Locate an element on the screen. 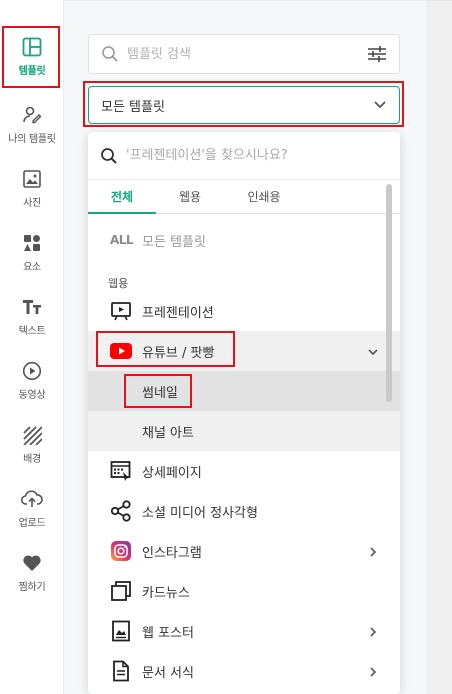 The image size is (452, 694). list-item-label: 인스타그램 is located at coordinates (172, 553).